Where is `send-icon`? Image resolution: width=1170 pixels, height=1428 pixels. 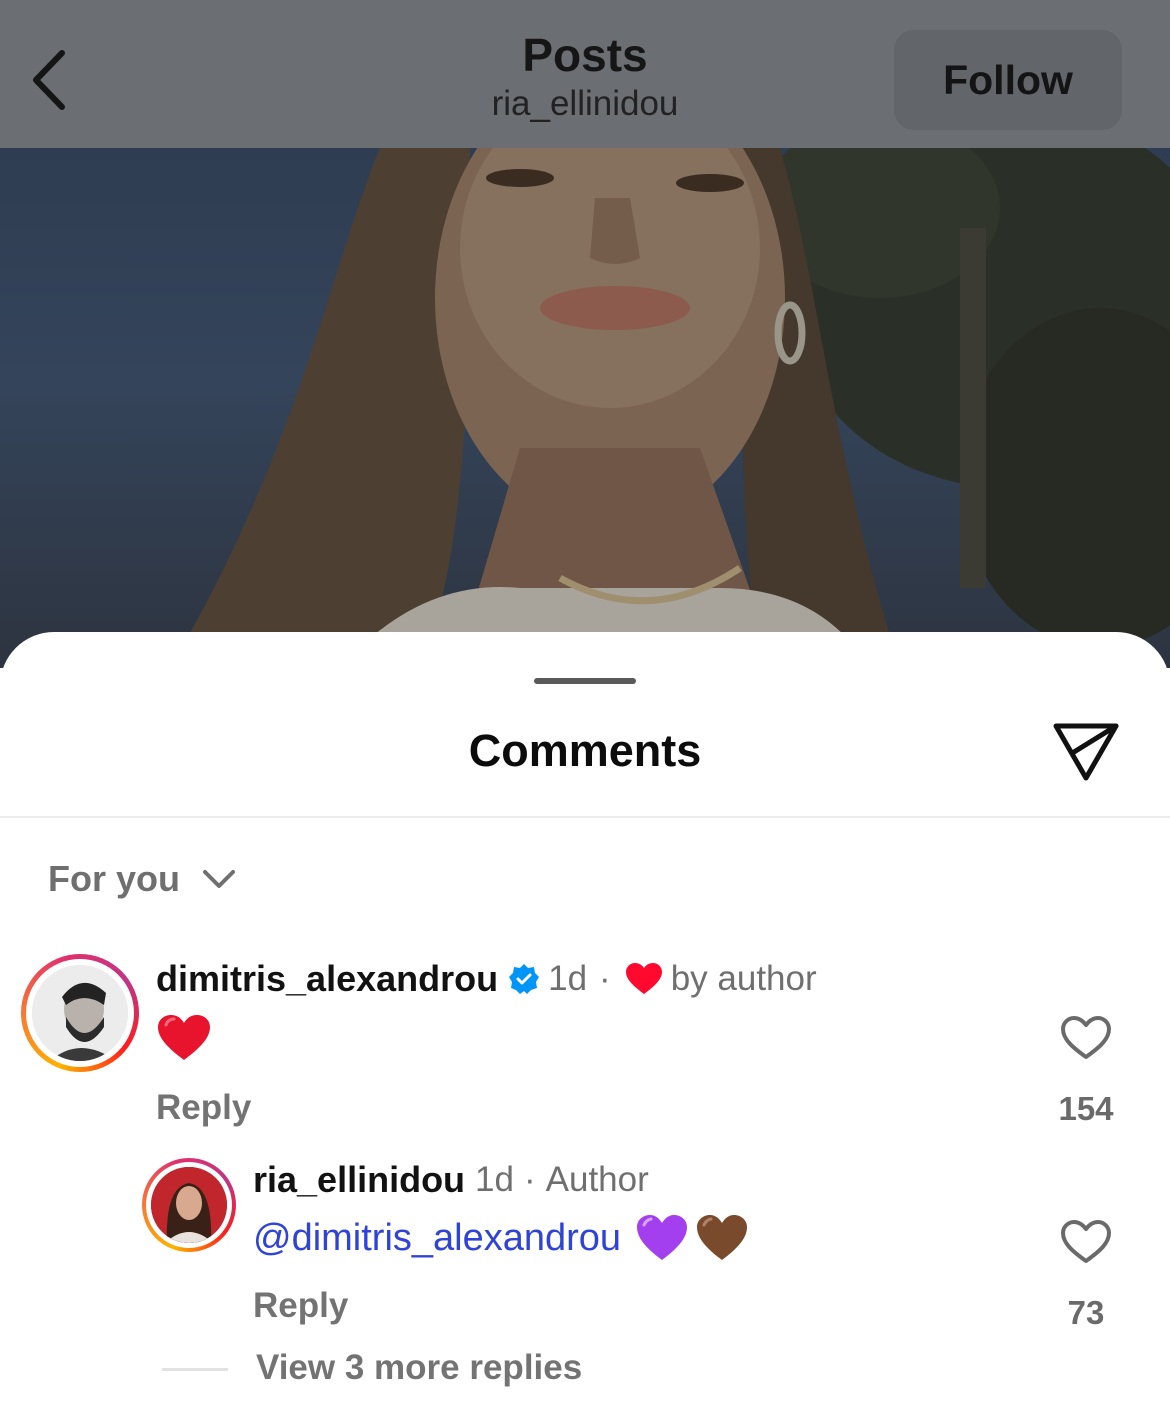
send-icon is located at coordinates (1086, 752).